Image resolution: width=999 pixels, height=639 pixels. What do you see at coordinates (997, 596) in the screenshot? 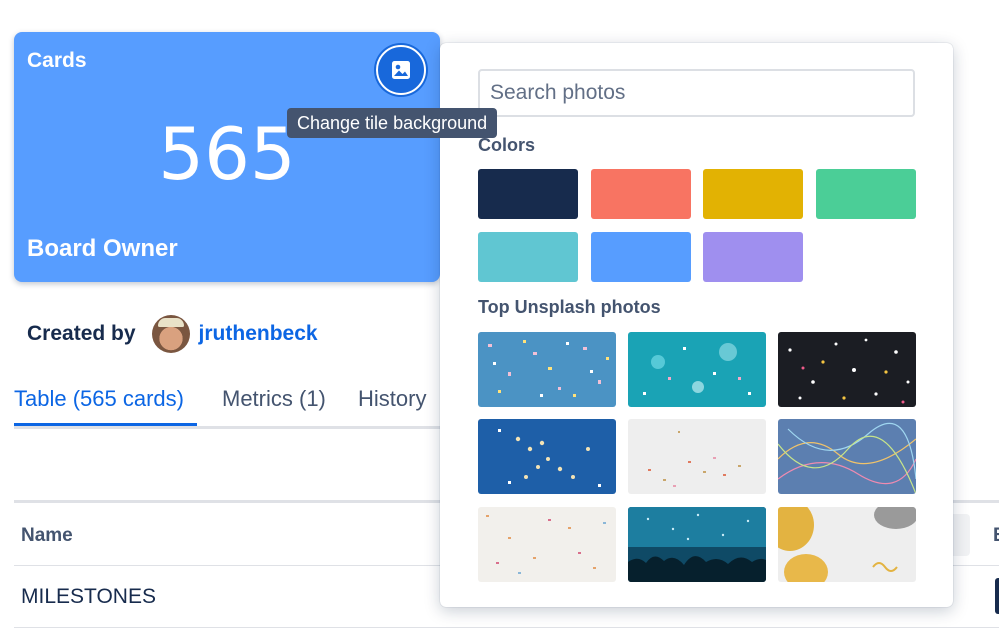
I see `row-control-partial` at bounding box center [997, 596].